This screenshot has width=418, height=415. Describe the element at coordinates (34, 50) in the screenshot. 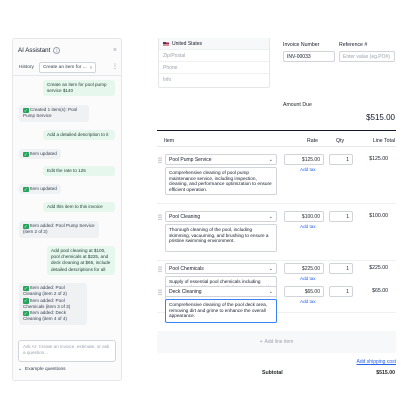

I see `ai-assistant-title: AI Assistant` at that location.